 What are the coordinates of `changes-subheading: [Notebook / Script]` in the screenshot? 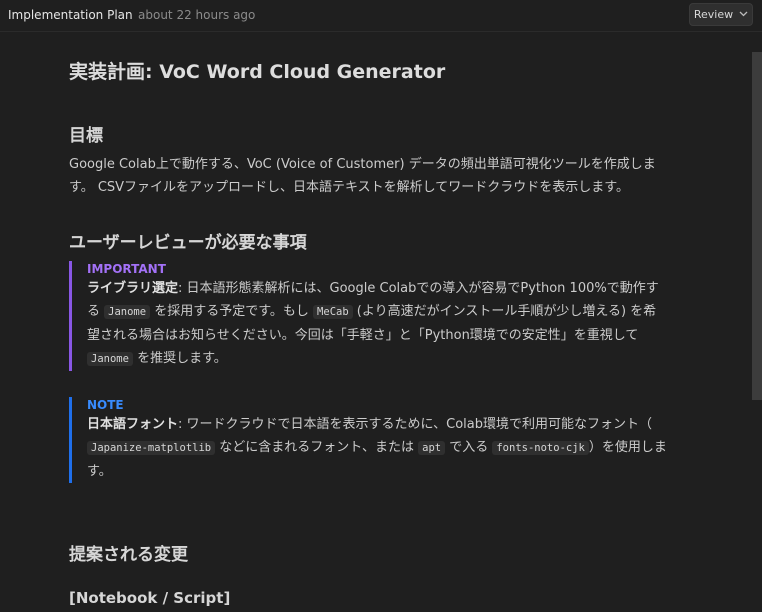 It's located at (150, 598).